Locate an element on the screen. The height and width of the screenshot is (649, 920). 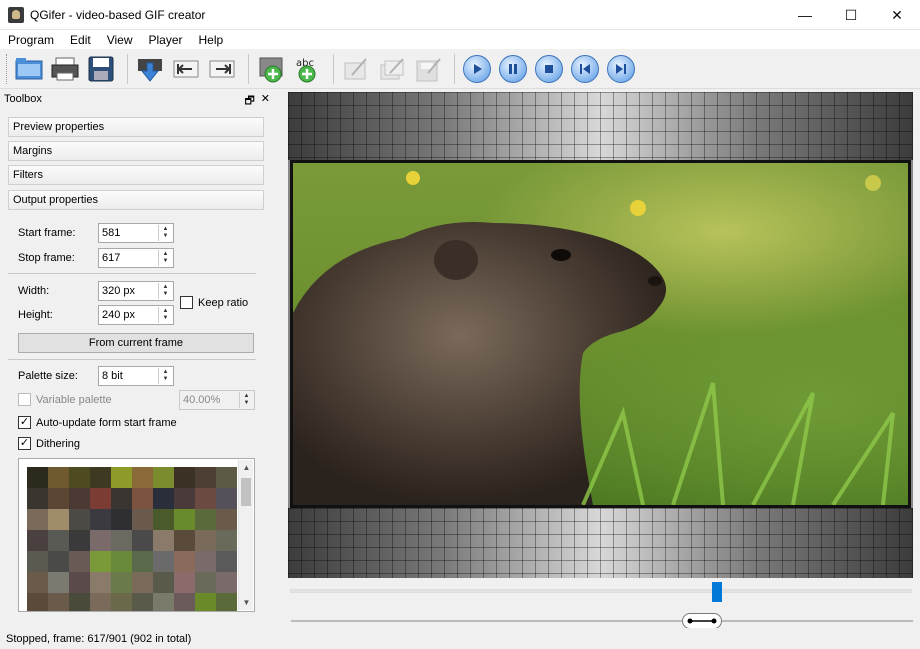
variable-palette-value: 40.00% is located at coordinates (202, 400).